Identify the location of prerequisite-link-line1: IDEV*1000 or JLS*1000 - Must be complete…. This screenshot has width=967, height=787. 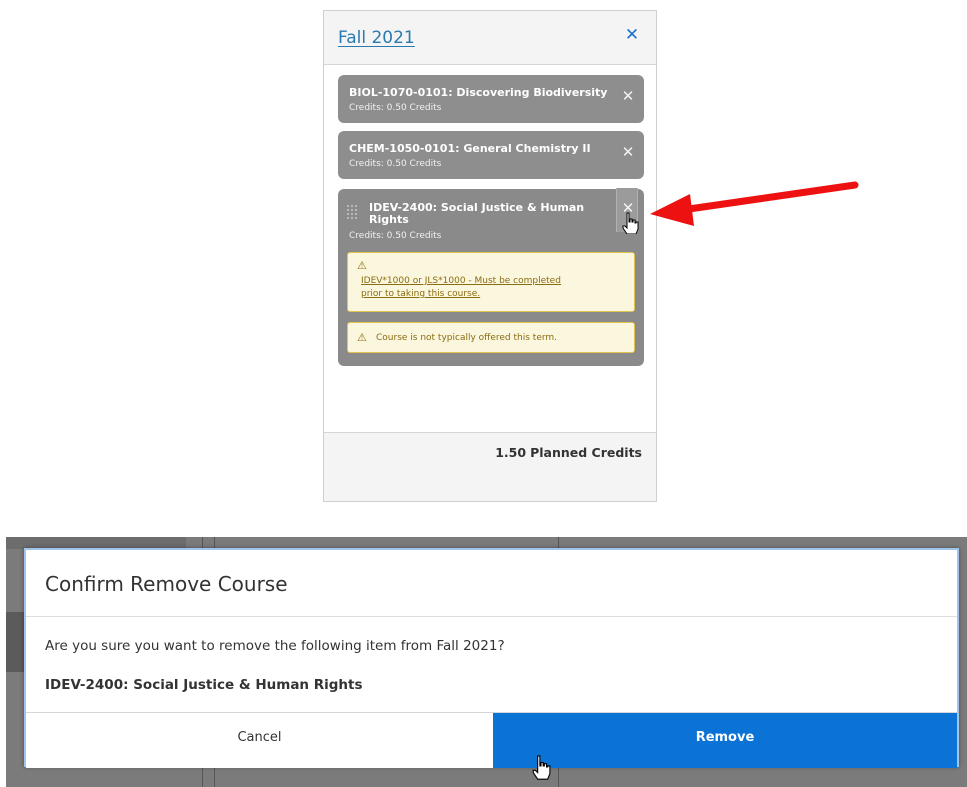
(461, 281).